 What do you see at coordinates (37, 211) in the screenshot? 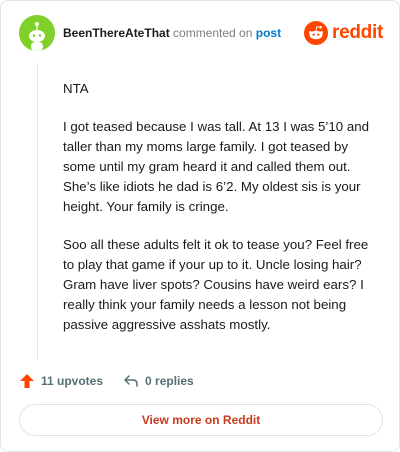
I see `thread-line` at bounding box center [37, 211].